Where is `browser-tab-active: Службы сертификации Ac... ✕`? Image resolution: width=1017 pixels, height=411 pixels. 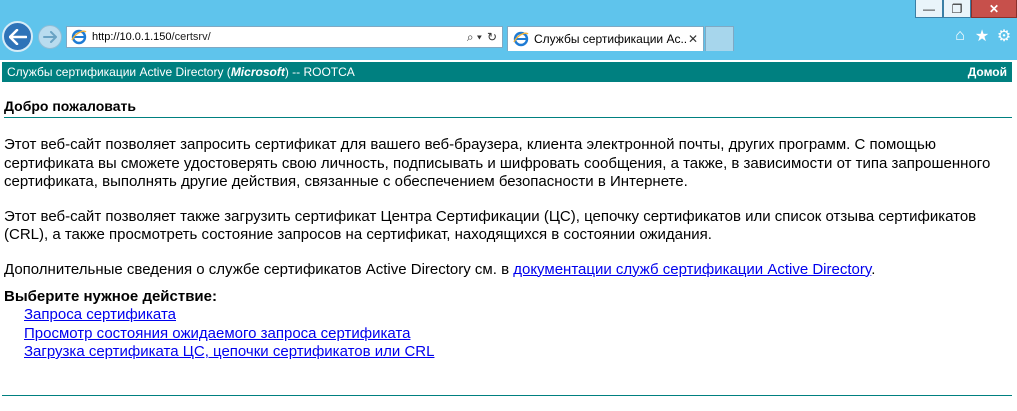 browser-tab-active: Службы сертификации Ac... ✕ is located at coordinates (605, 38).